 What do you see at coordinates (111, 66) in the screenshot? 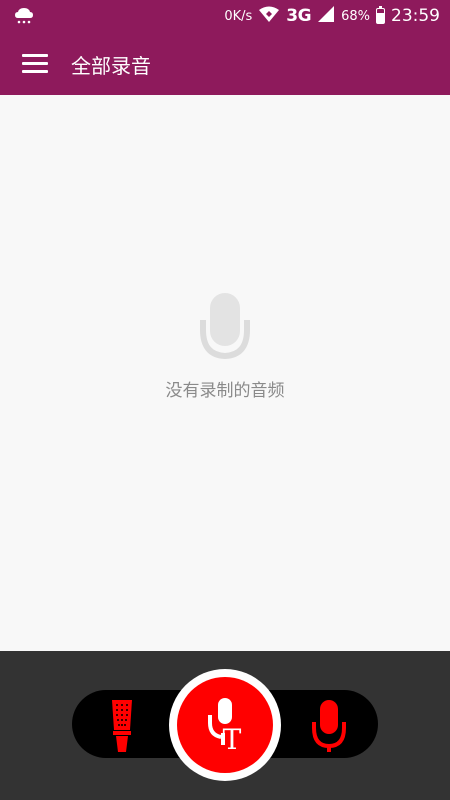
I see `page-title: 全部录音` at bounding box center [111, 66].